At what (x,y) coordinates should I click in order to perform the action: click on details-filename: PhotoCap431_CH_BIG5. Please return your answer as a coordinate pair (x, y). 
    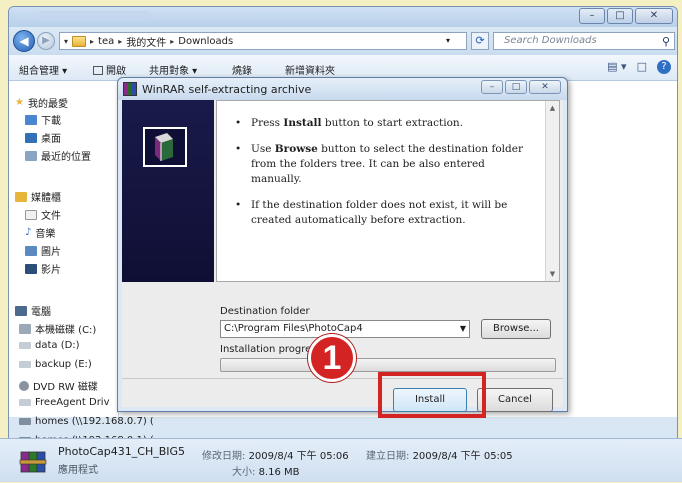
    Looking at the image, I should click on (122, 451).